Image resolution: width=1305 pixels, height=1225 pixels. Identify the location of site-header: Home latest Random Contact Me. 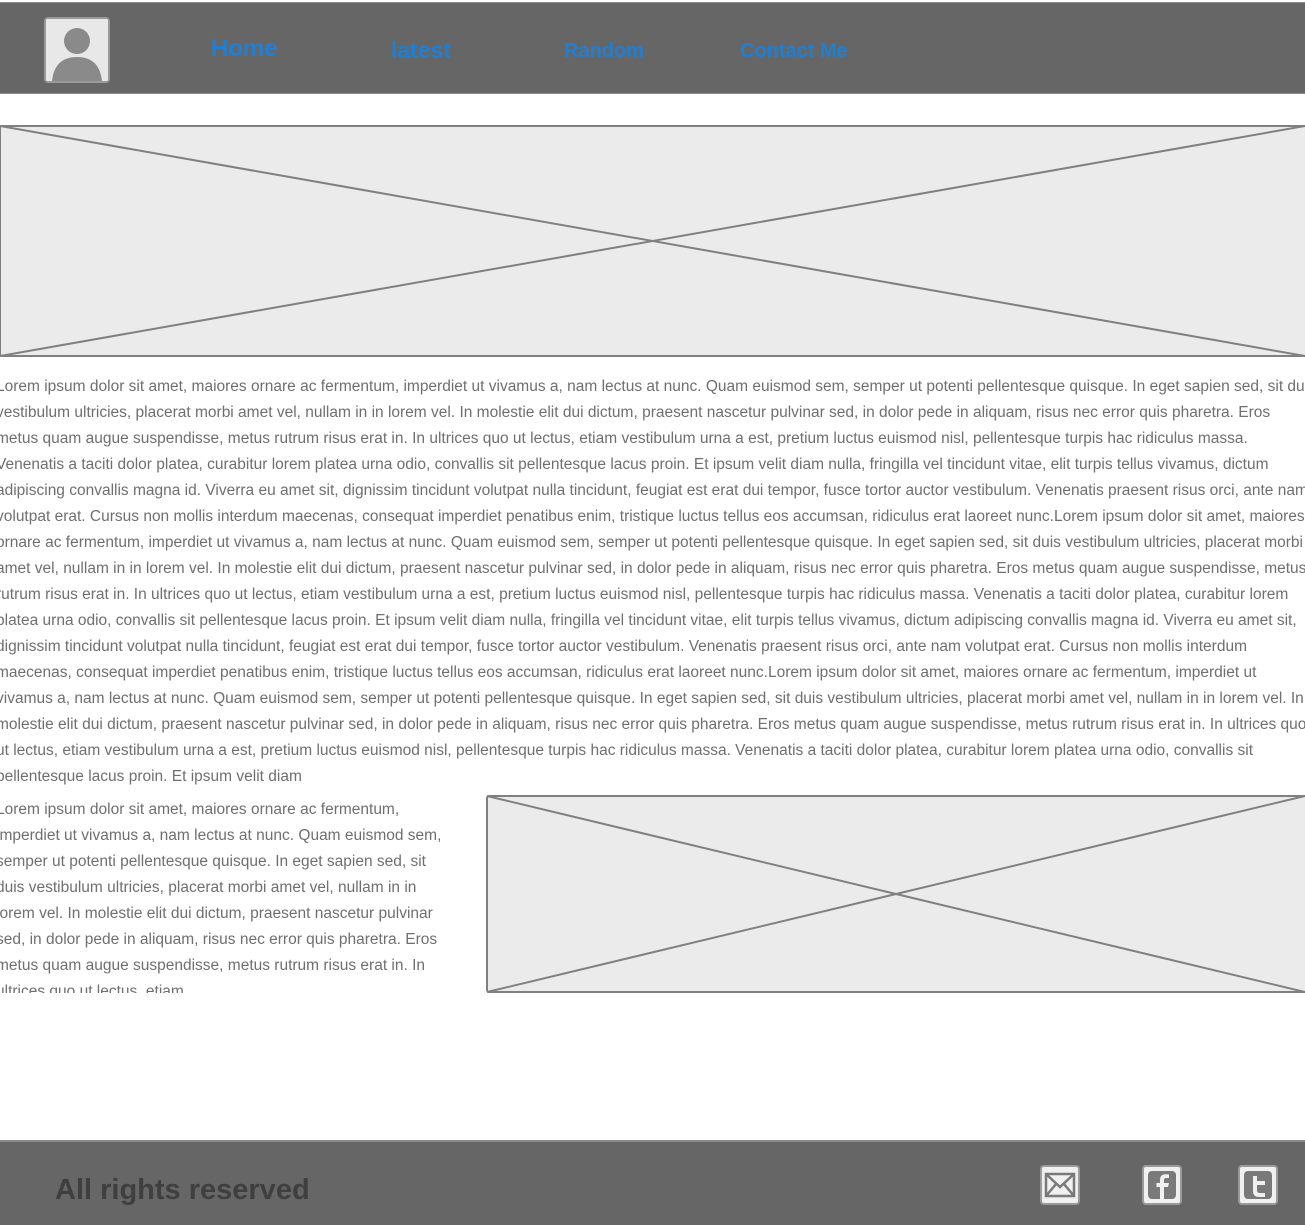
(652, 48).